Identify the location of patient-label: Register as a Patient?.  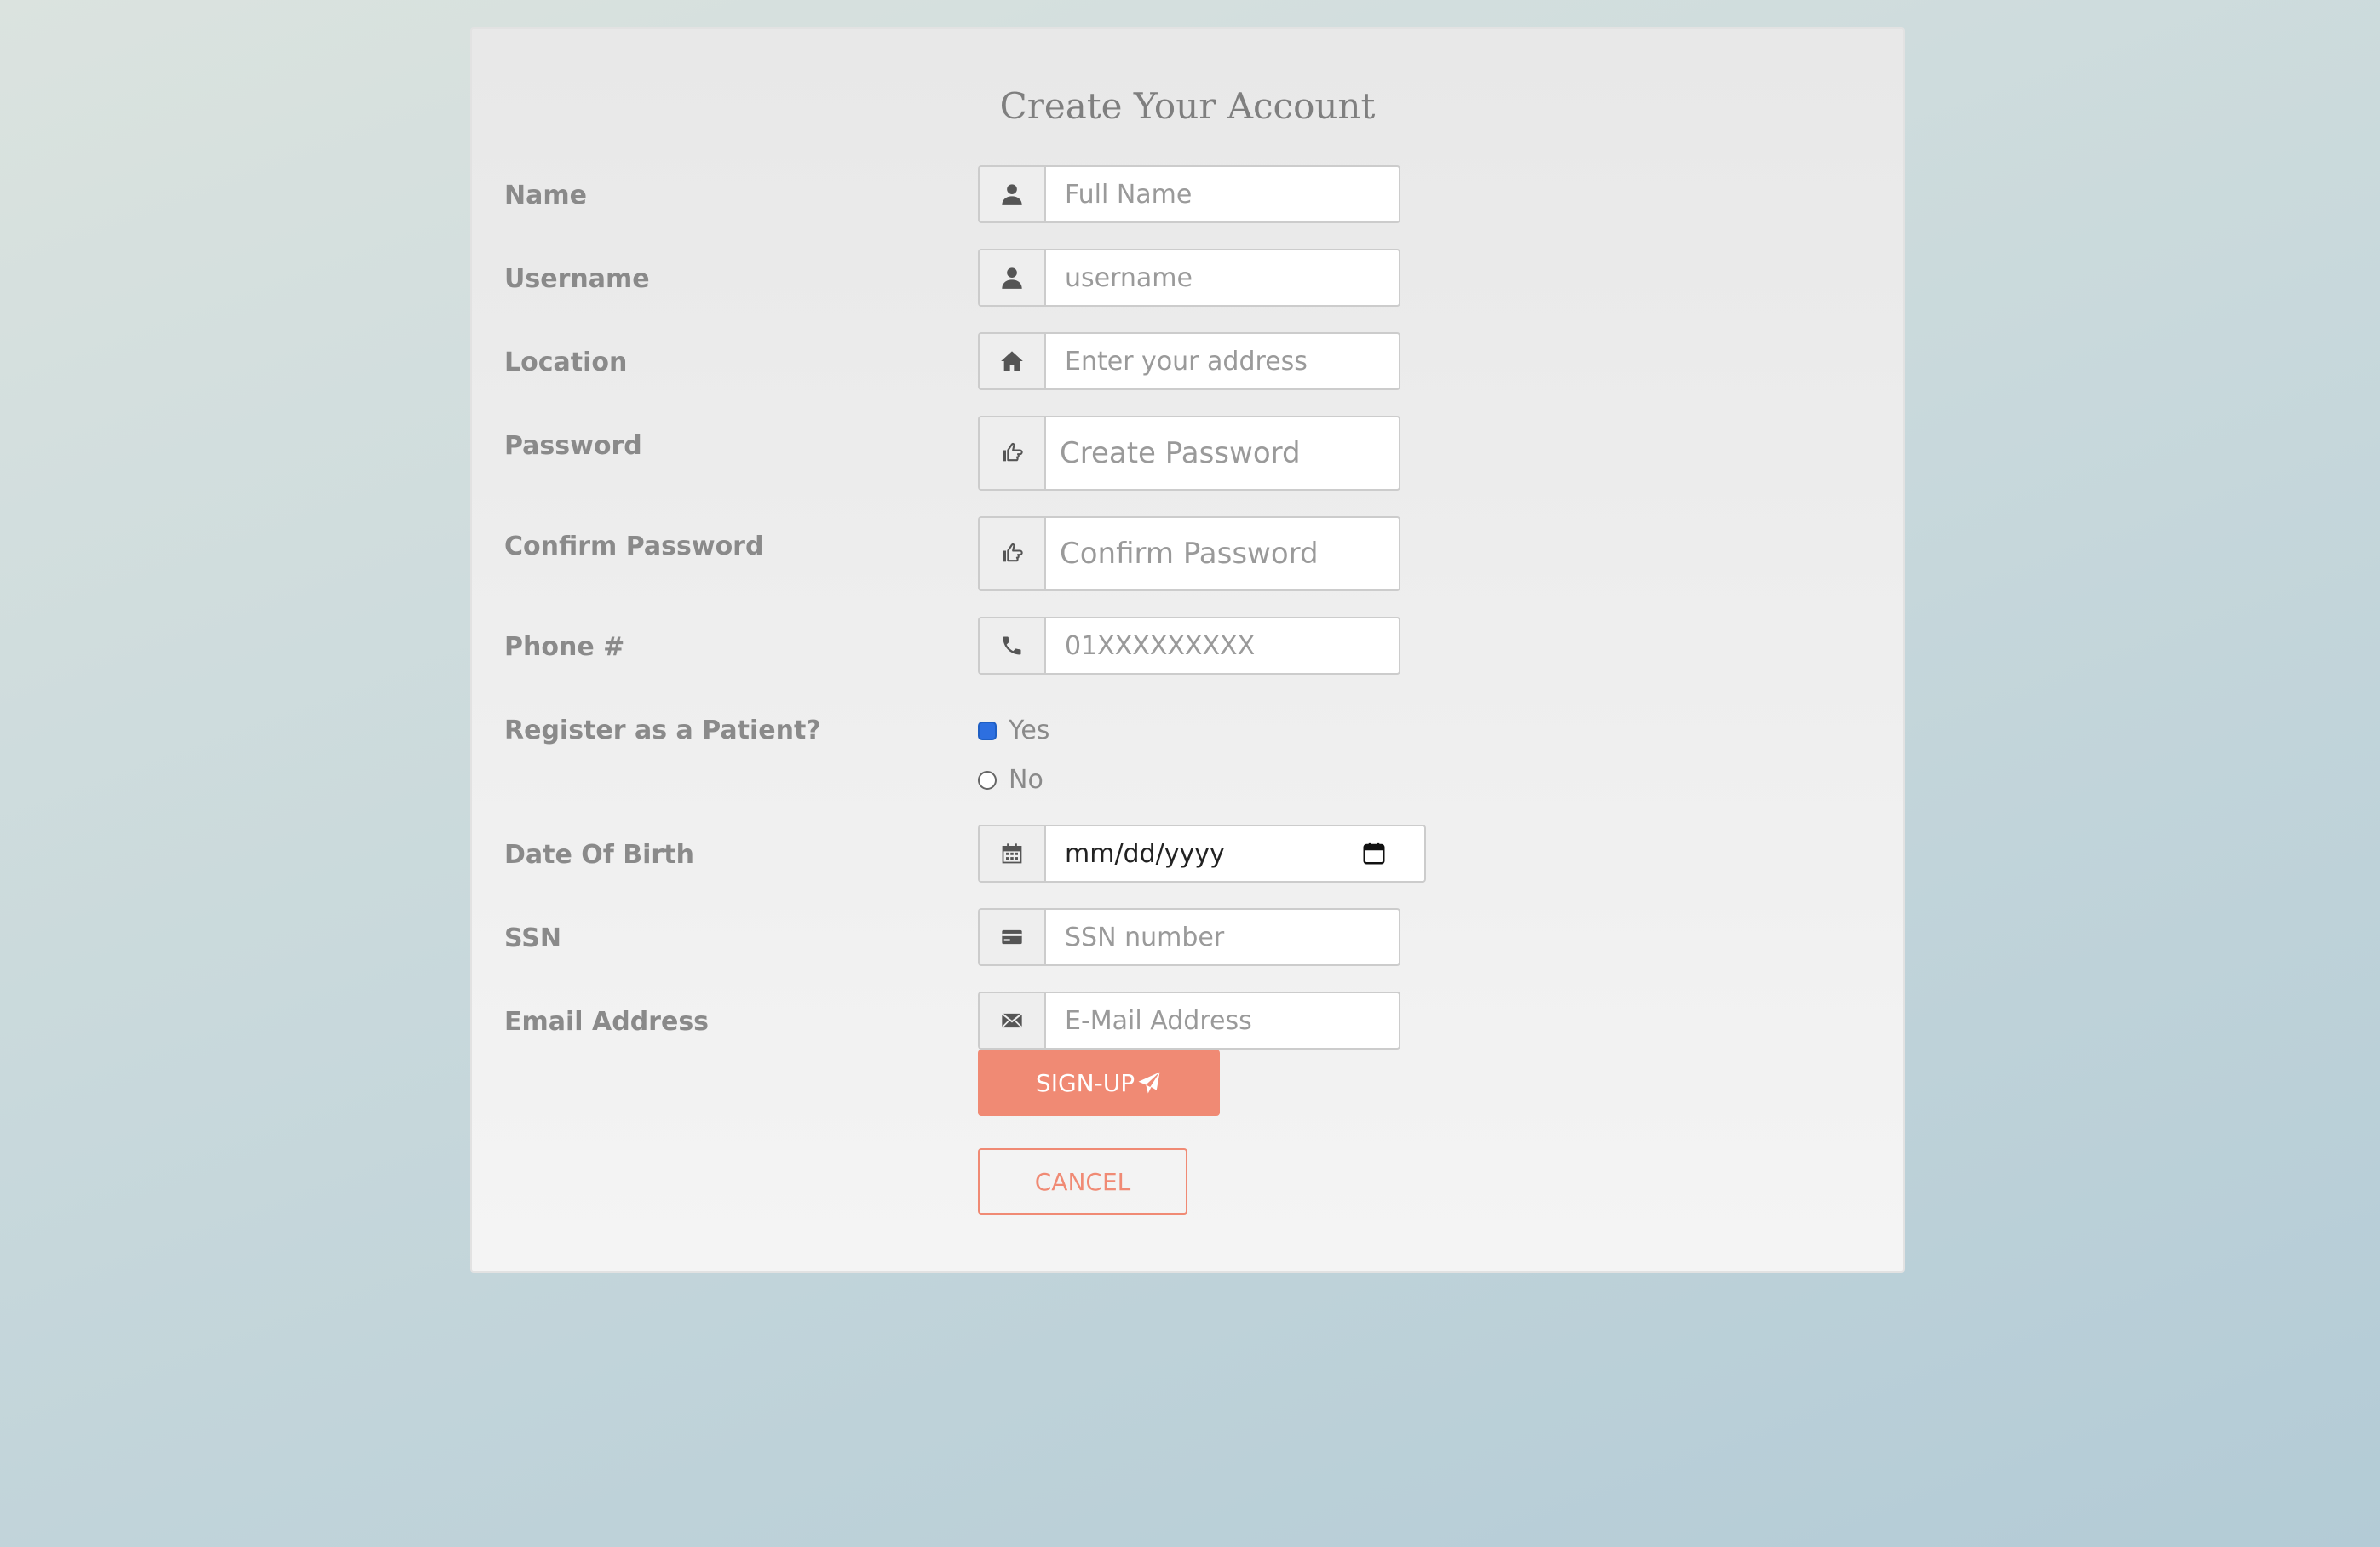
(662, 730).